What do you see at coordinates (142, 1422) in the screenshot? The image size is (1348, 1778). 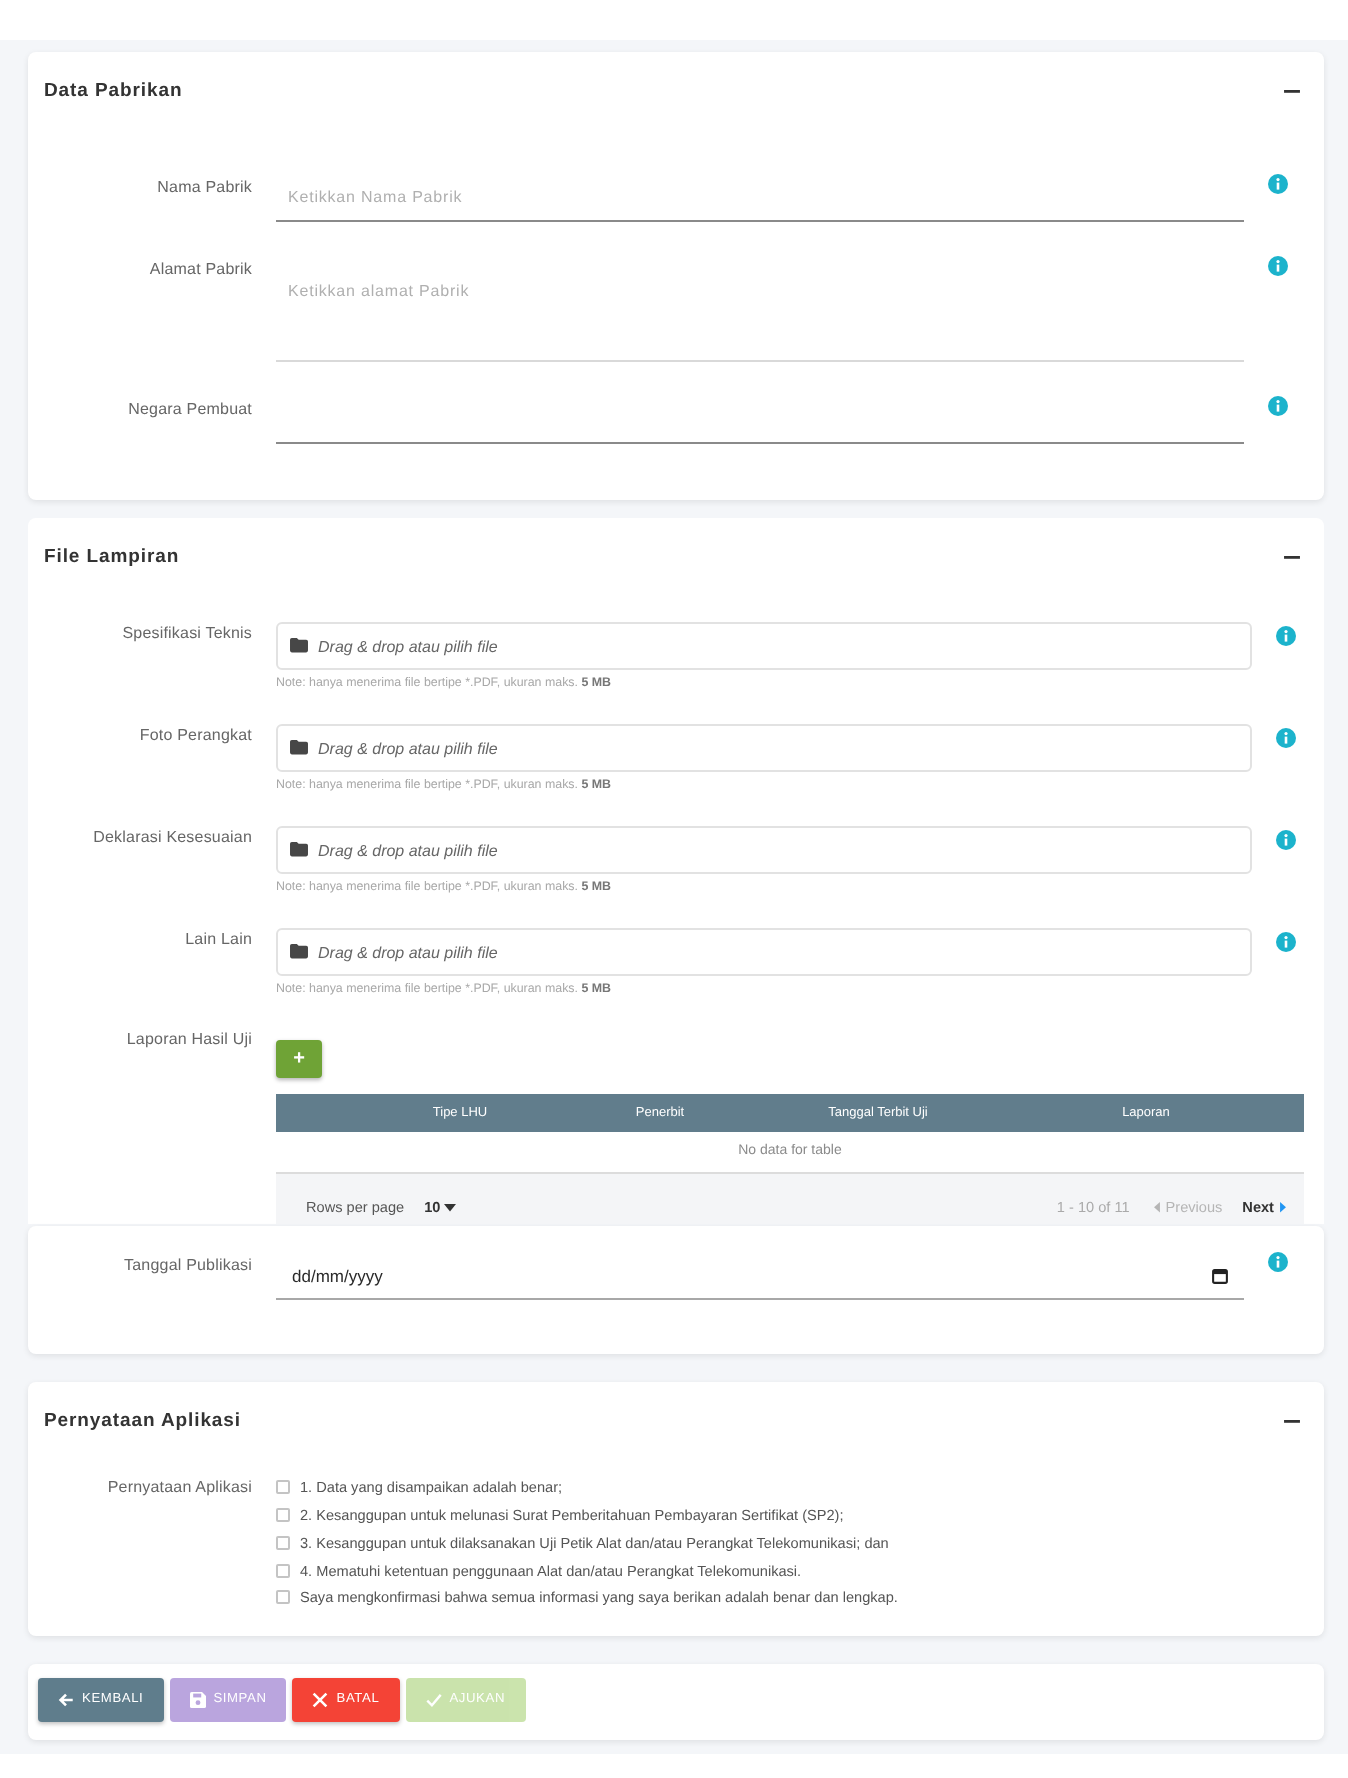 I see `section-title: Pernyataan Aplikasi` at bounding box center [142, 1422].